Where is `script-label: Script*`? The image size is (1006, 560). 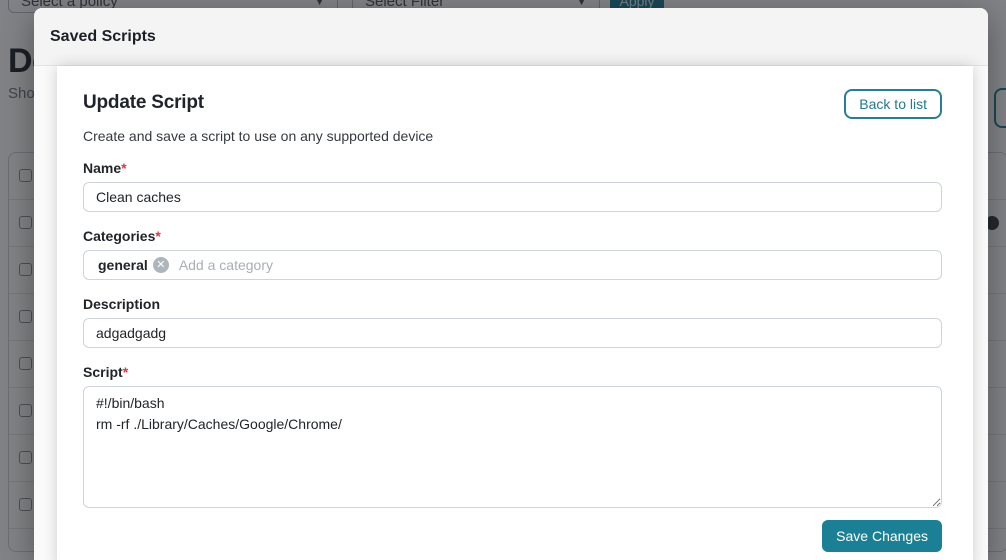
script-label: Script* is located at coordinates (106, 372).